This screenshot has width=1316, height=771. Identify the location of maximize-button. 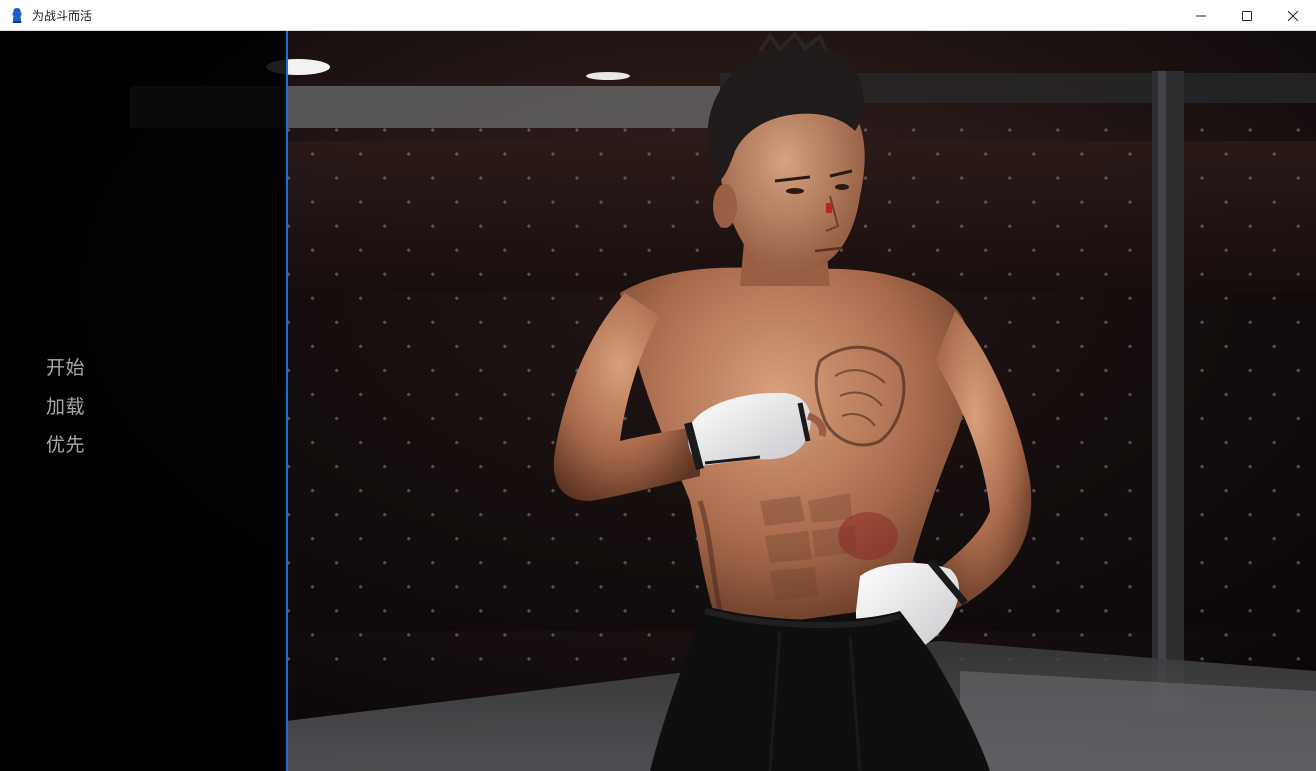
(1247, 15).